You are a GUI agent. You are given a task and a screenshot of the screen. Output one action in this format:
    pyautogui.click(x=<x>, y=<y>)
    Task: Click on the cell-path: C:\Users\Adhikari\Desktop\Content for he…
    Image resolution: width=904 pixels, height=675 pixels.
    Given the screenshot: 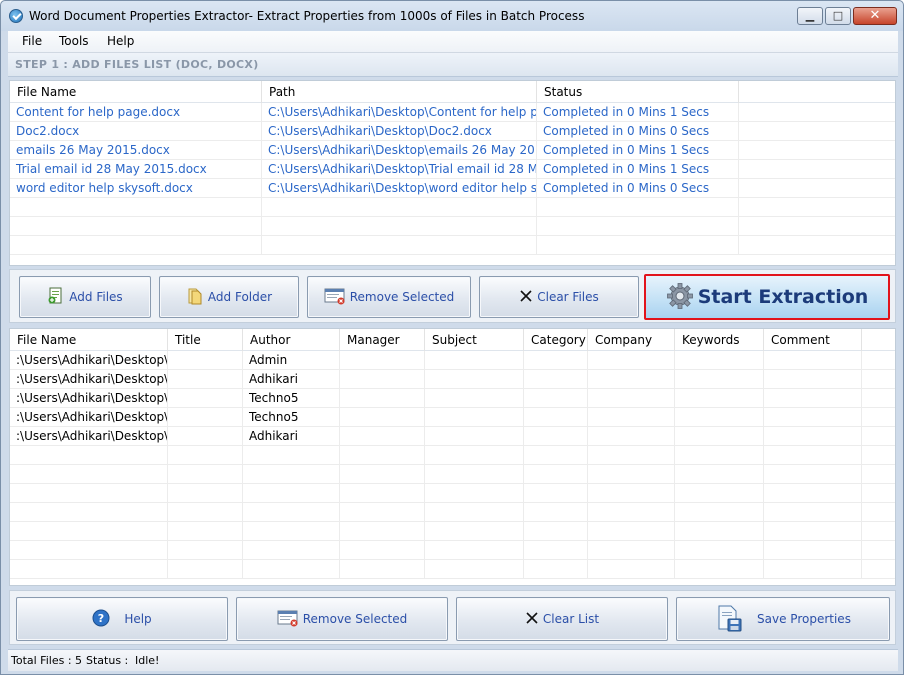 What is the action you would take?
    pyautogui.click(x=399, y=112)
    